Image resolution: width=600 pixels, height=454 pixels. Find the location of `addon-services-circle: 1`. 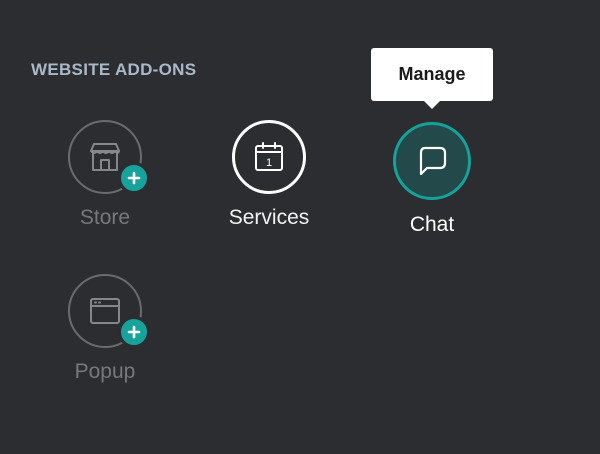

addon-services-circle: 1 is located at coordinates (269, 157).